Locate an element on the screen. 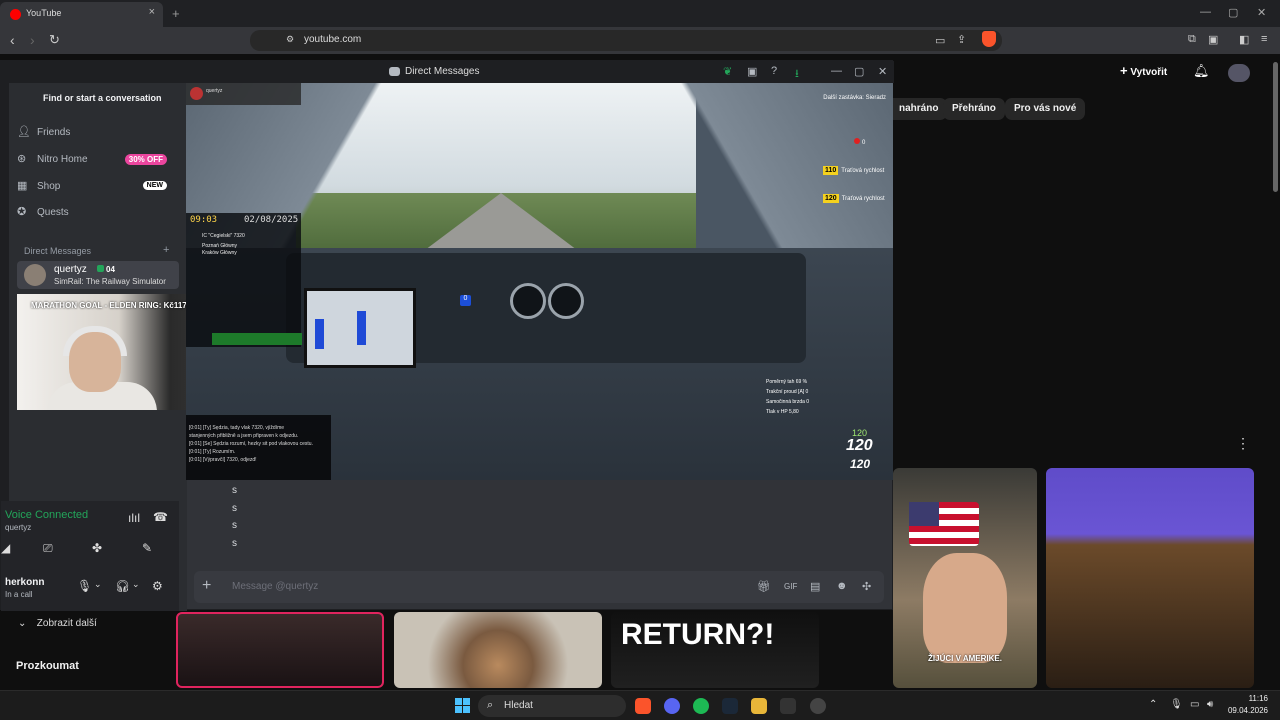 Image resolution: width=1280 pixels, height=720 pixels. nav-shop: ▦ Shop NEW is located at coordinates (96, 187).